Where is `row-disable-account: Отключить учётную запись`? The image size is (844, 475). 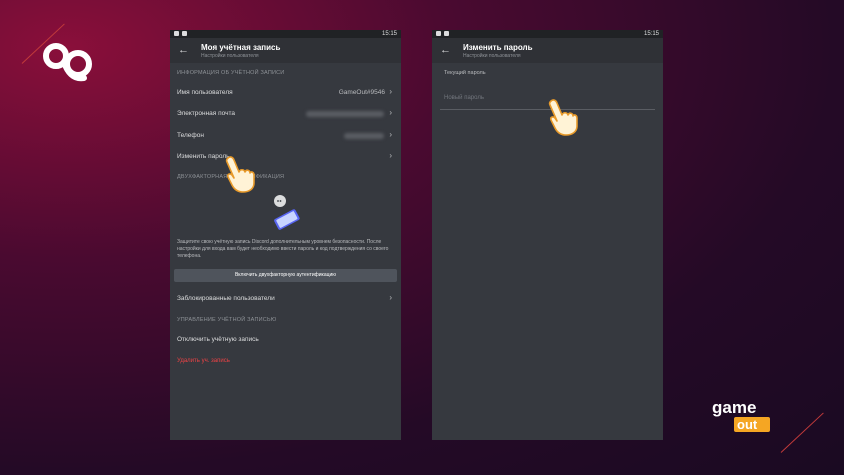
row-disable-account: Отключить учётную запись is located at coordinates (285, 340).